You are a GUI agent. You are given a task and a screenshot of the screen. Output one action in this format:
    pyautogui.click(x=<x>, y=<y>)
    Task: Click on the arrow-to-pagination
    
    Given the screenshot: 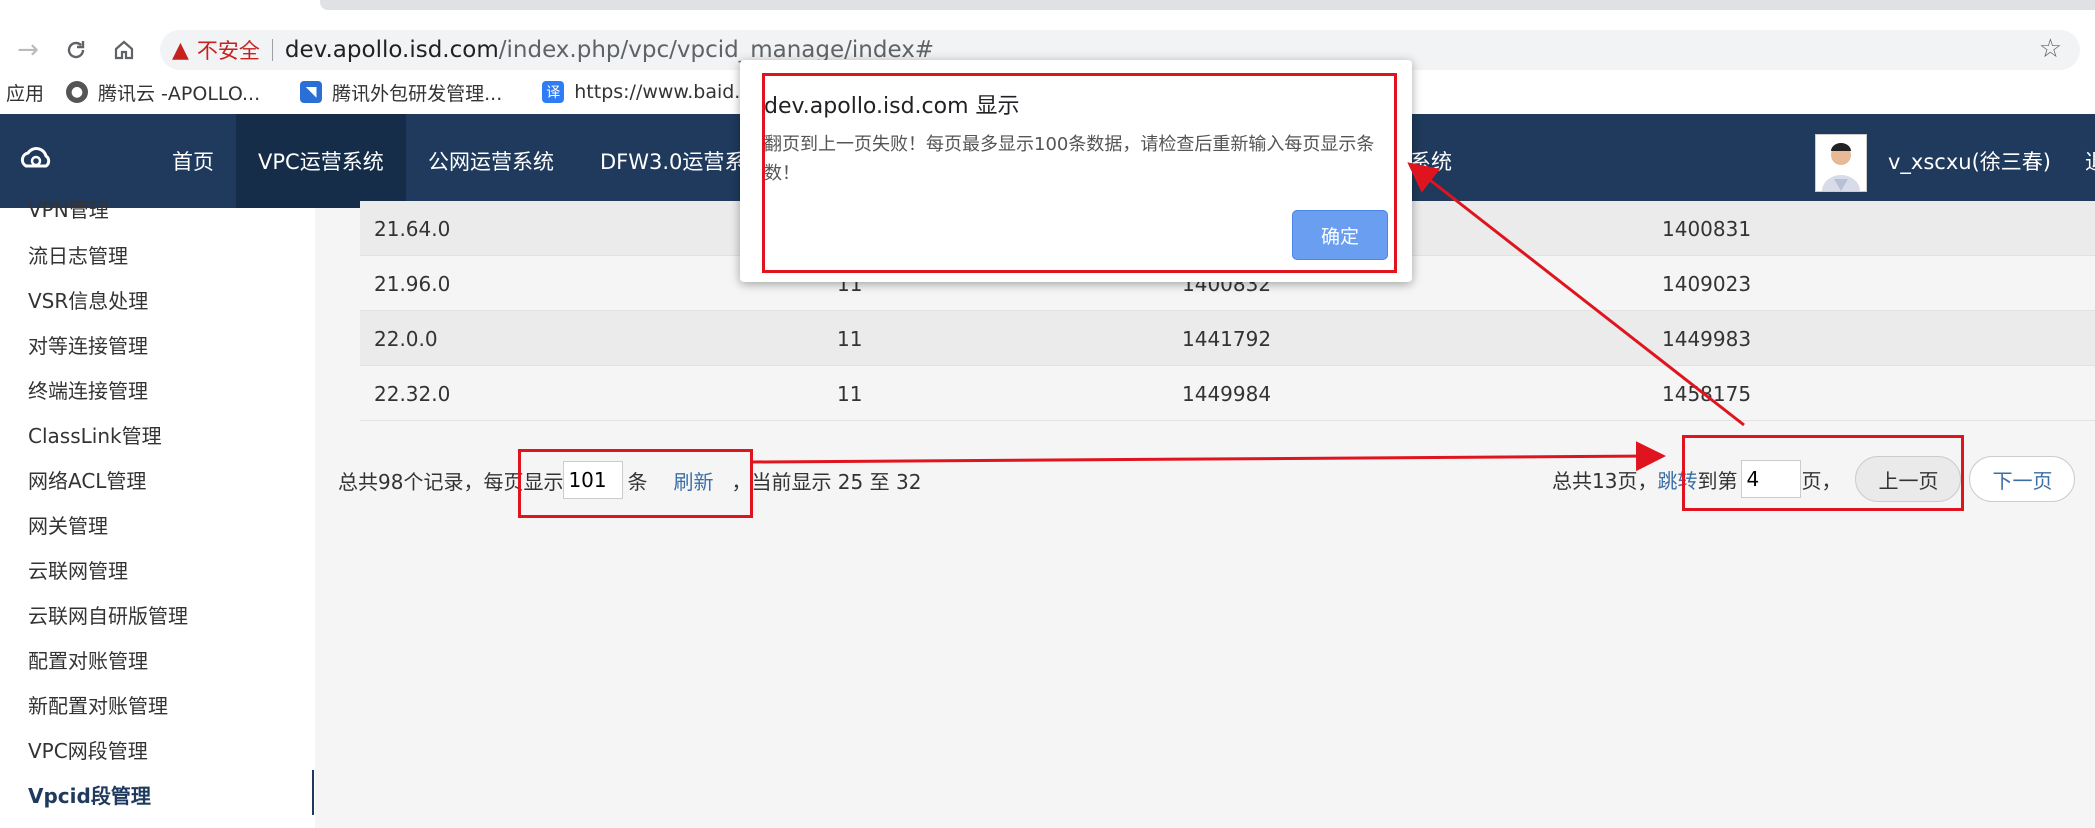 What is the action you would take?
    pyautogui.click(x=1209, y=456)
    